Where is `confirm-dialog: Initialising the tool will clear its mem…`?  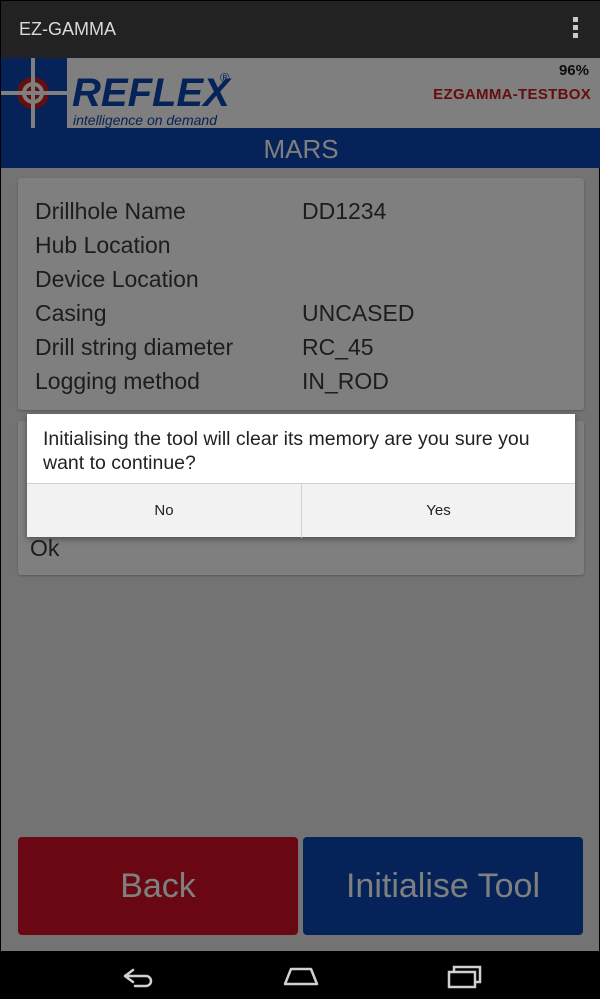
confirm-dialog: Initialising the tool will clear its mem… is located at coordinates (301, 476).